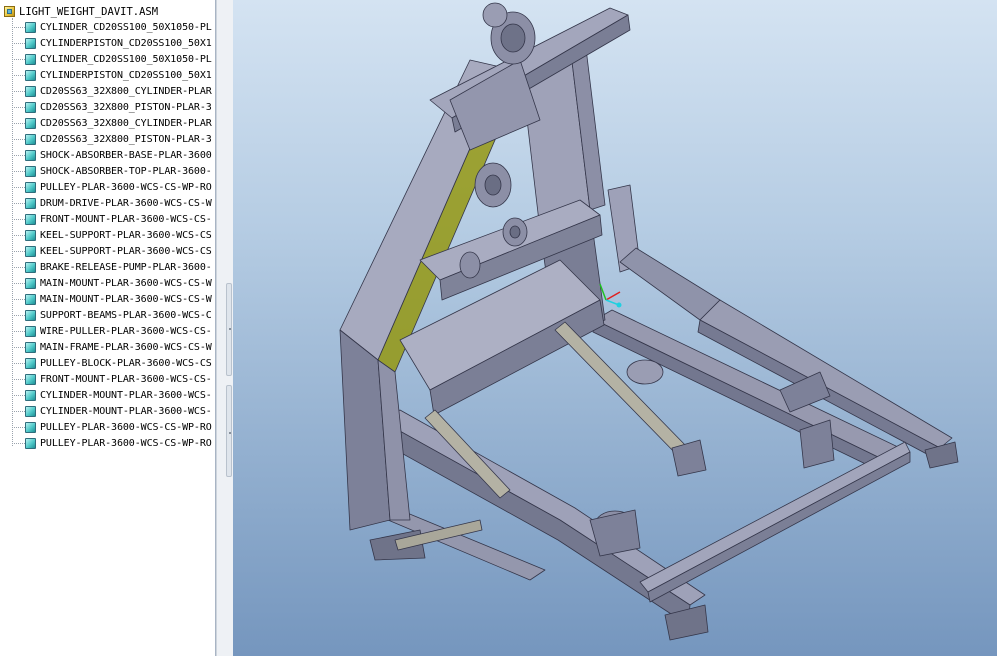  Describe the element at coordinates (126, 203) in the screenshot. I see `model-tree-item-label: DRUM-DRIVE-PLAR-3600-WCS-CS-W` at that location.